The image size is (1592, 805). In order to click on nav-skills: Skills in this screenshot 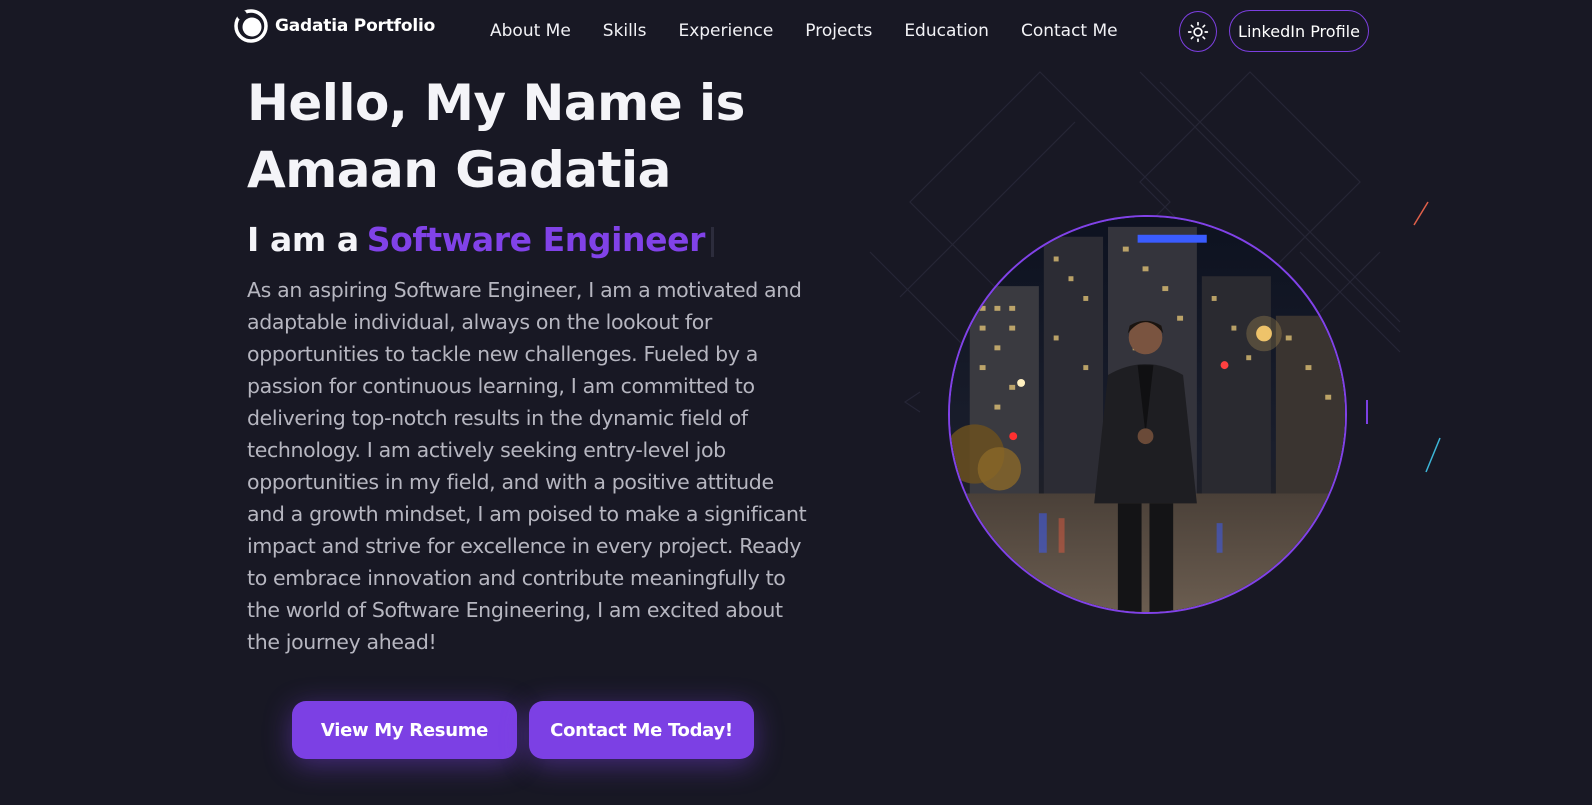, I will do `click(625, 31)`.